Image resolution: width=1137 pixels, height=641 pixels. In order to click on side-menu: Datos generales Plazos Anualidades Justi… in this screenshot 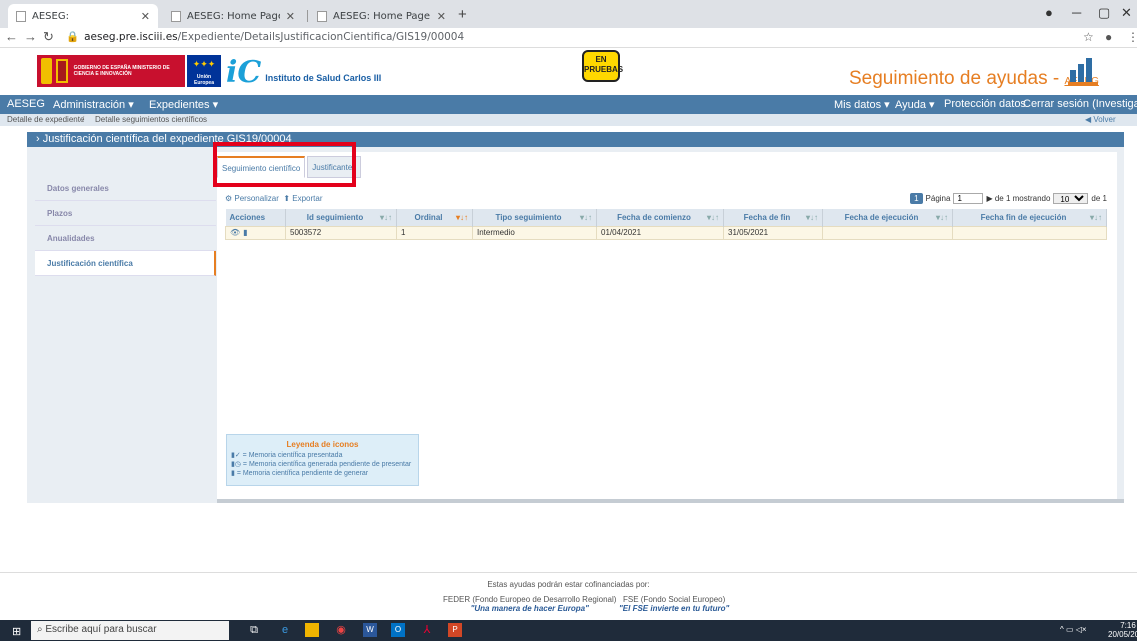, I will do `click(125, 226)`.